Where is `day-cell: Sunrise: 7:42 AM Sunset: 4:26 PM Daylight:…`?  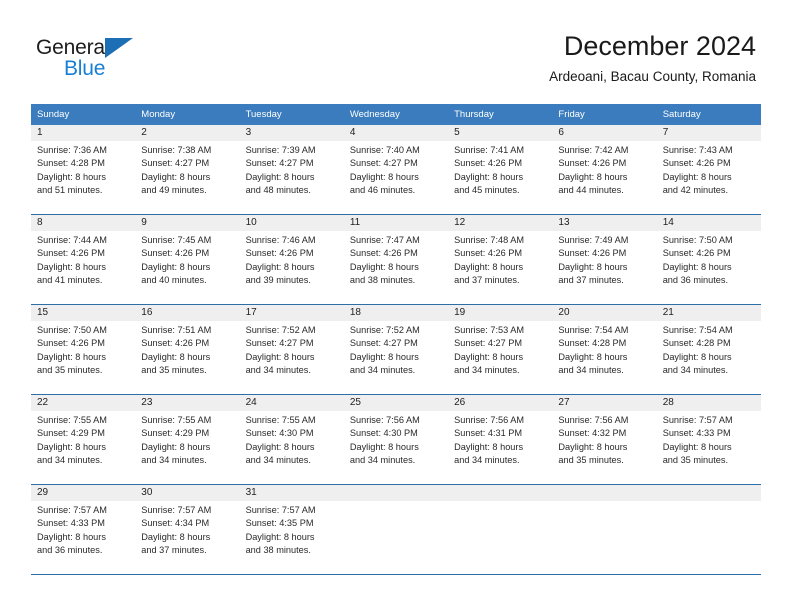
day-cell: Sunrise: 7:42 AM Sunset: 4:26 PM Daylight:… is located at coordinates (604, 177).